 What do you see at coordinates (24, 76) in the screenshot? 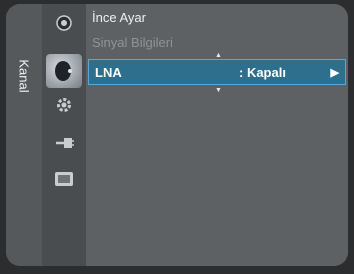
I see `section-label: Kanal` at bounding box center [24, 76].